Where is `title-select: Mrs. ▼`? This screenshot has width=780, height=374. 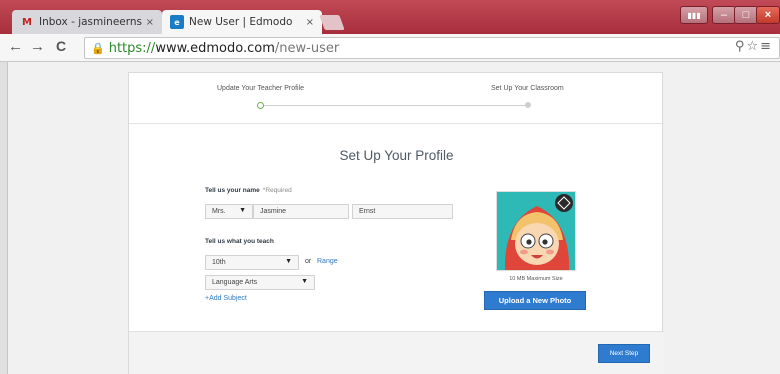
title-select: Mrs. ▼ is located at coordinates (229, 211).